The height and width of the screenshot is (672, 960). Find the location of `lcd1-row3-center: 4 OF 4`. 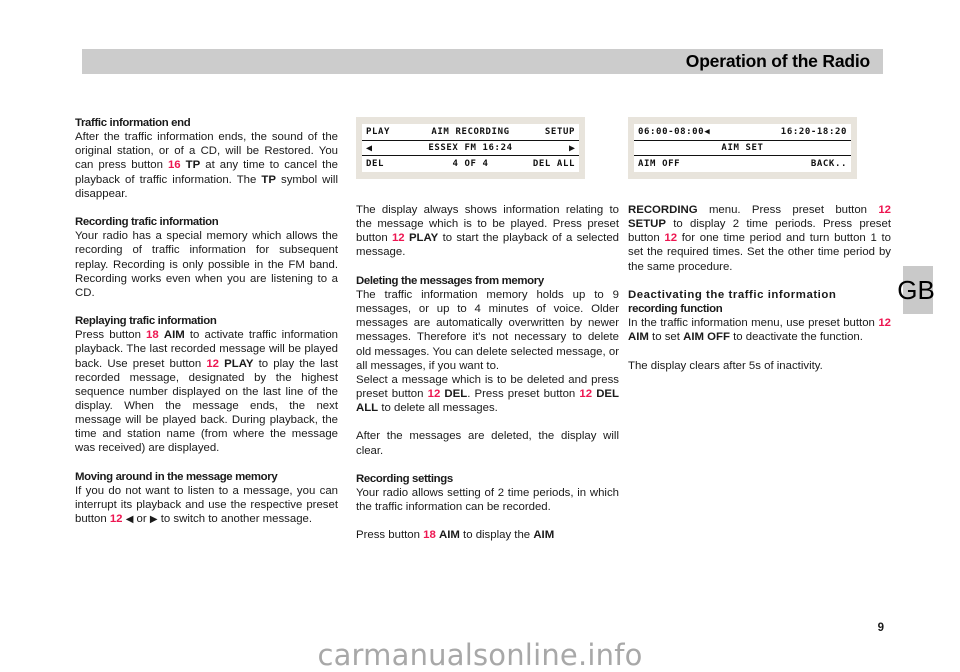

lcd1-row3-center: 4 OF 4 is located at coordinates (470, 164).